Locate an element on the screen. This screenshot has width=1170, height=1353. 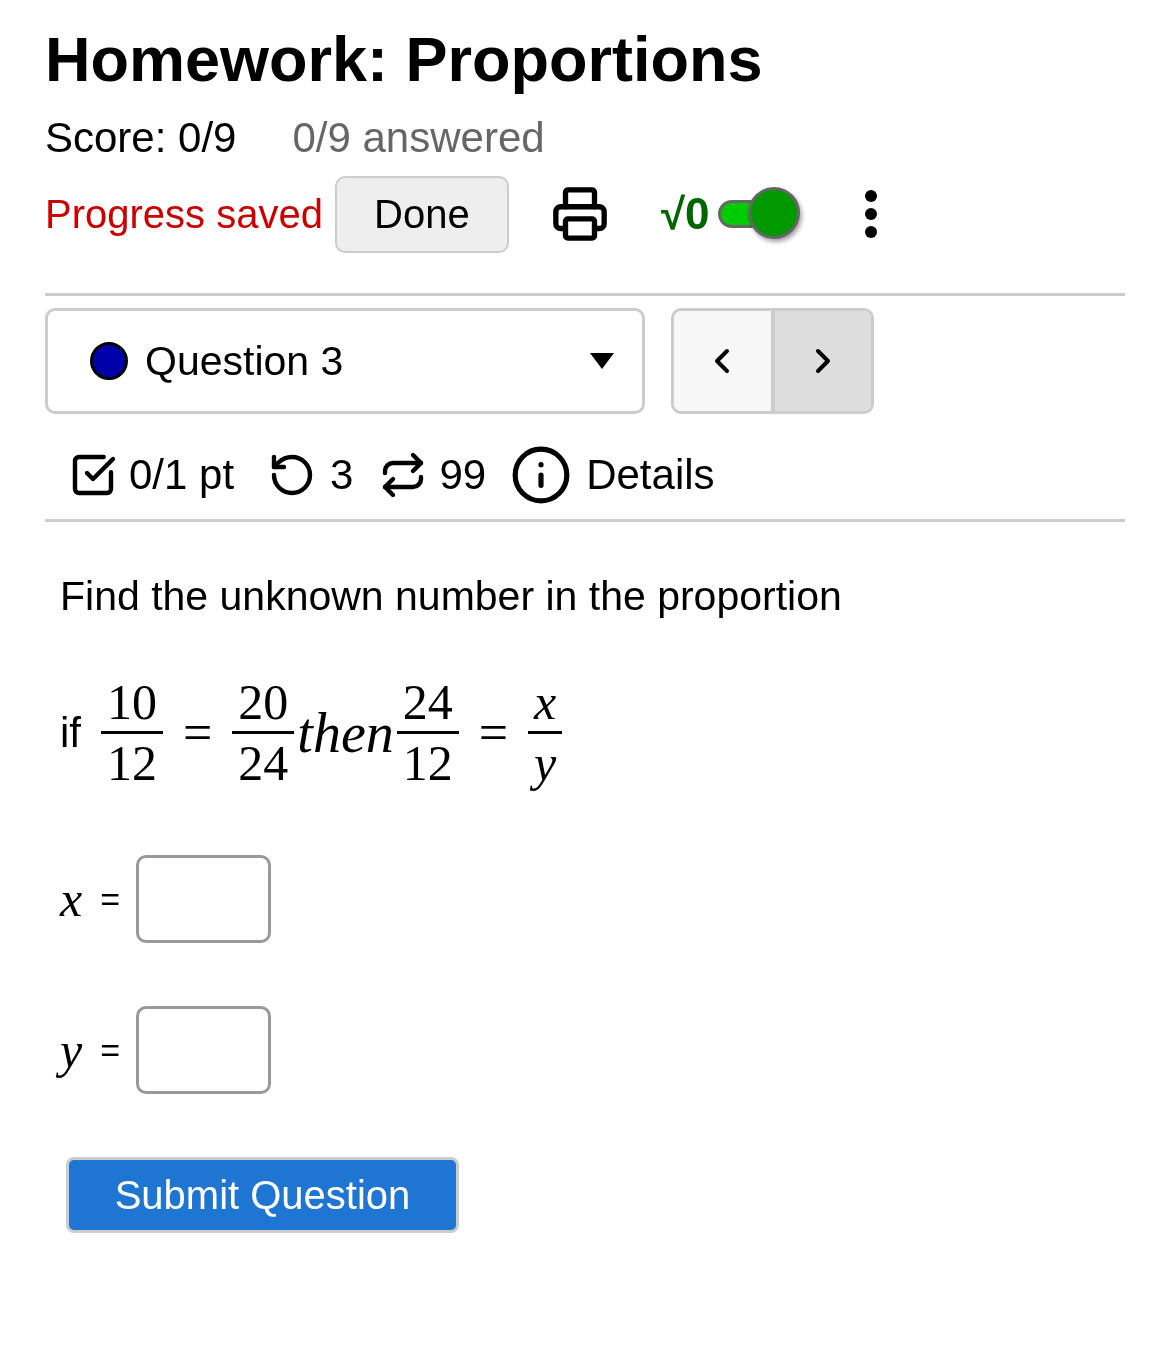
attempts-count: 99 is located at coordinates (463, 475).